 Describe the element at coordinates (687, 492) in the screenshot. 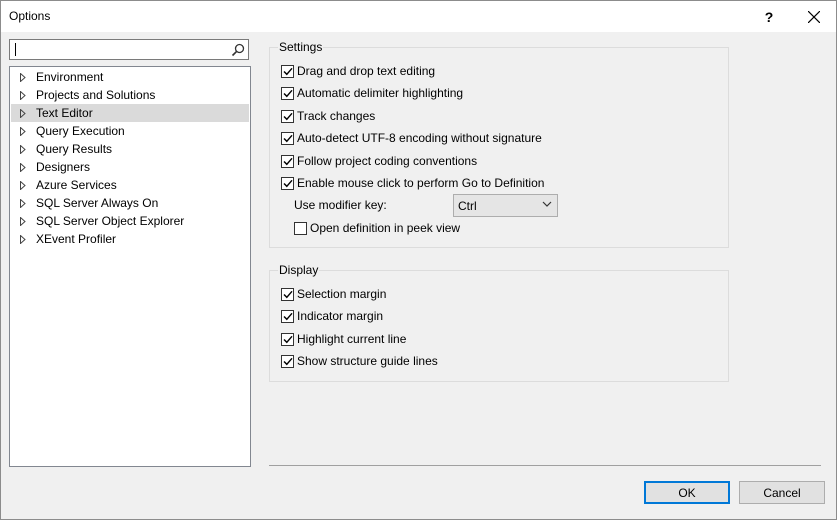

I see `ok-button: OK` at that location.